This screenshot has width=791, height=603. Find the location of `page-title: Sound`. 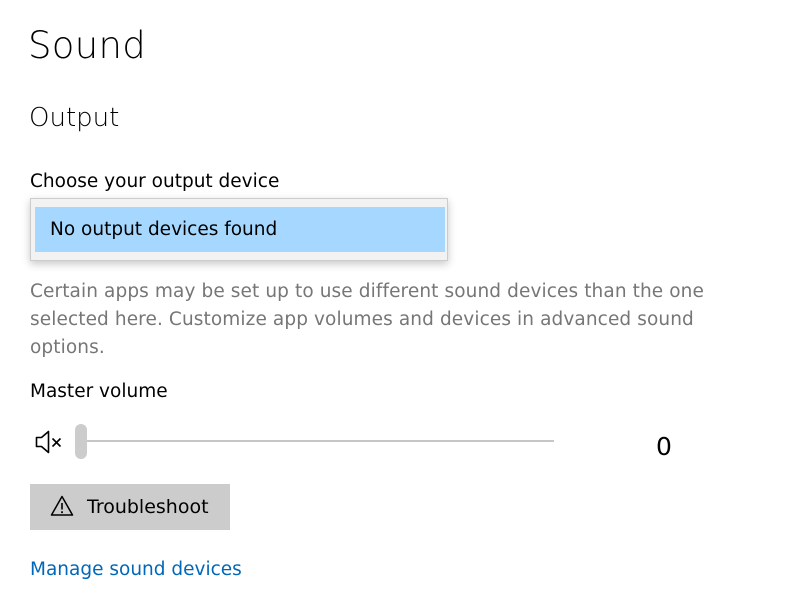

page-title: Sound is located at coordinates (87, 45).